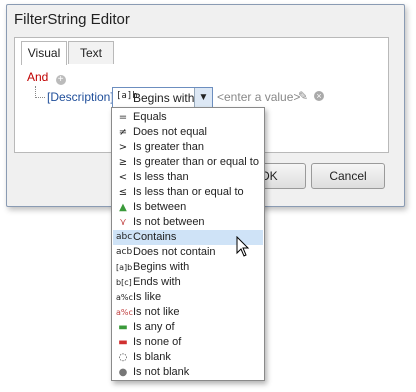 The width and height of the screenshot is (416, 392). I want to click on dropdown-item-label: Begins with, so click(161, 267).